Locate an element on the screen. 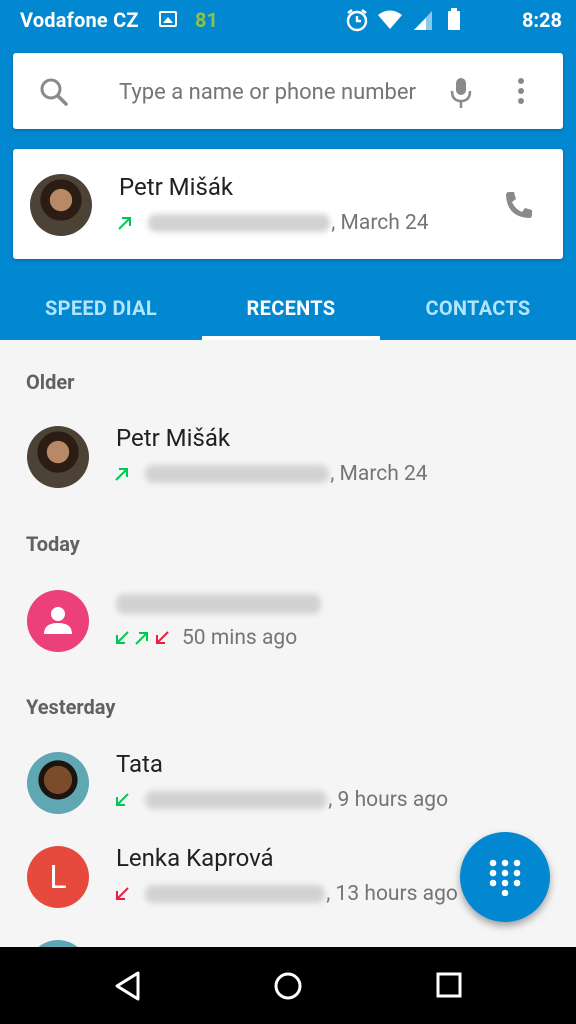  last-call-card: Petr Mišák , March 24 is located at coordinates (288, 204).